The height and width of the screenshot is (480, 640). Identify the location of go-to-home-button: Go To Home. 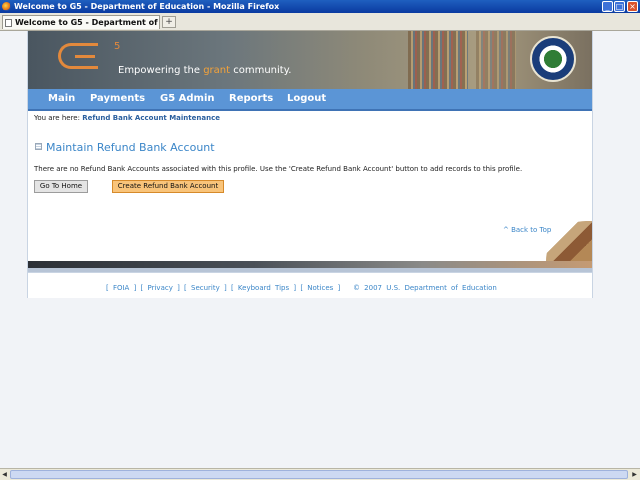
(61, 186).